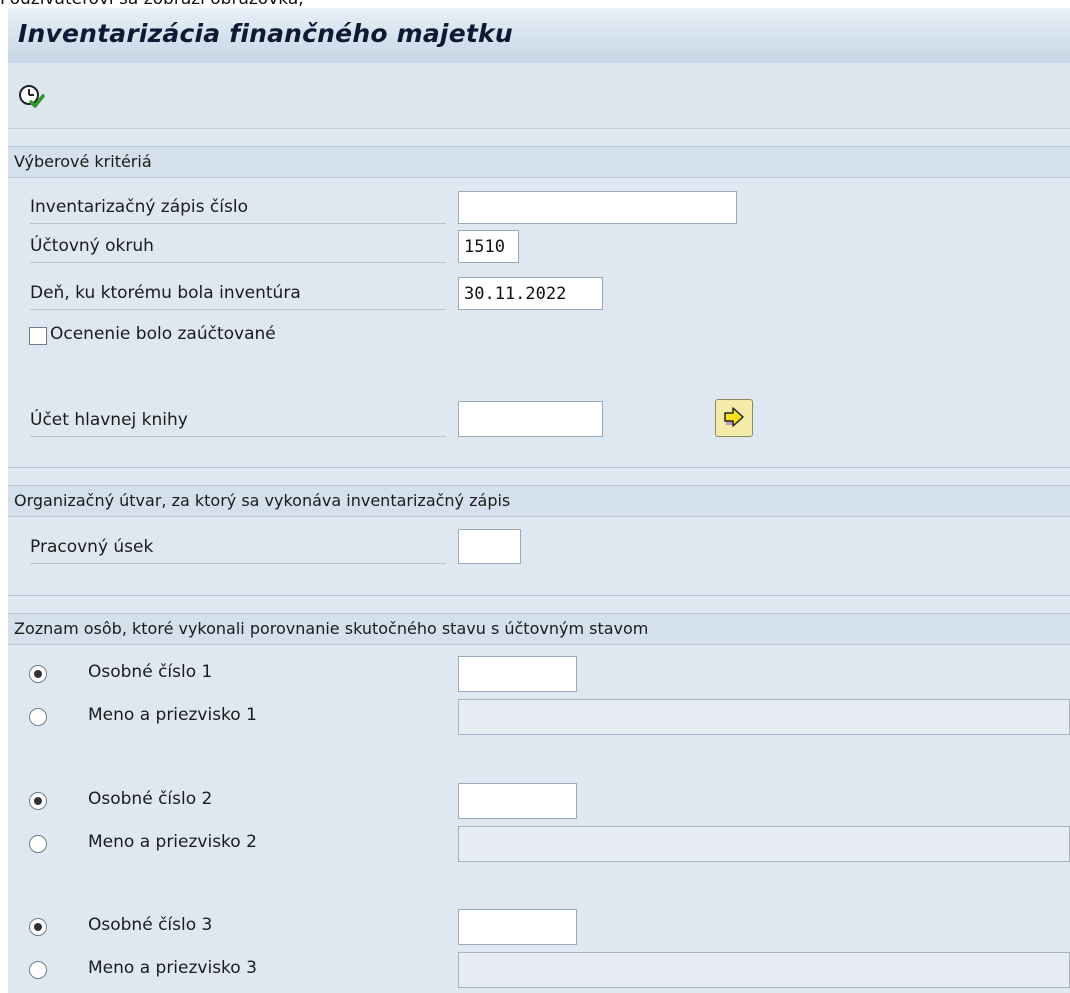 Image resolution: width=1070 pixels, height=993 pixels. I want to click on label-inventory-number: Inventarizačný zápis číslo, so click(238, 208).